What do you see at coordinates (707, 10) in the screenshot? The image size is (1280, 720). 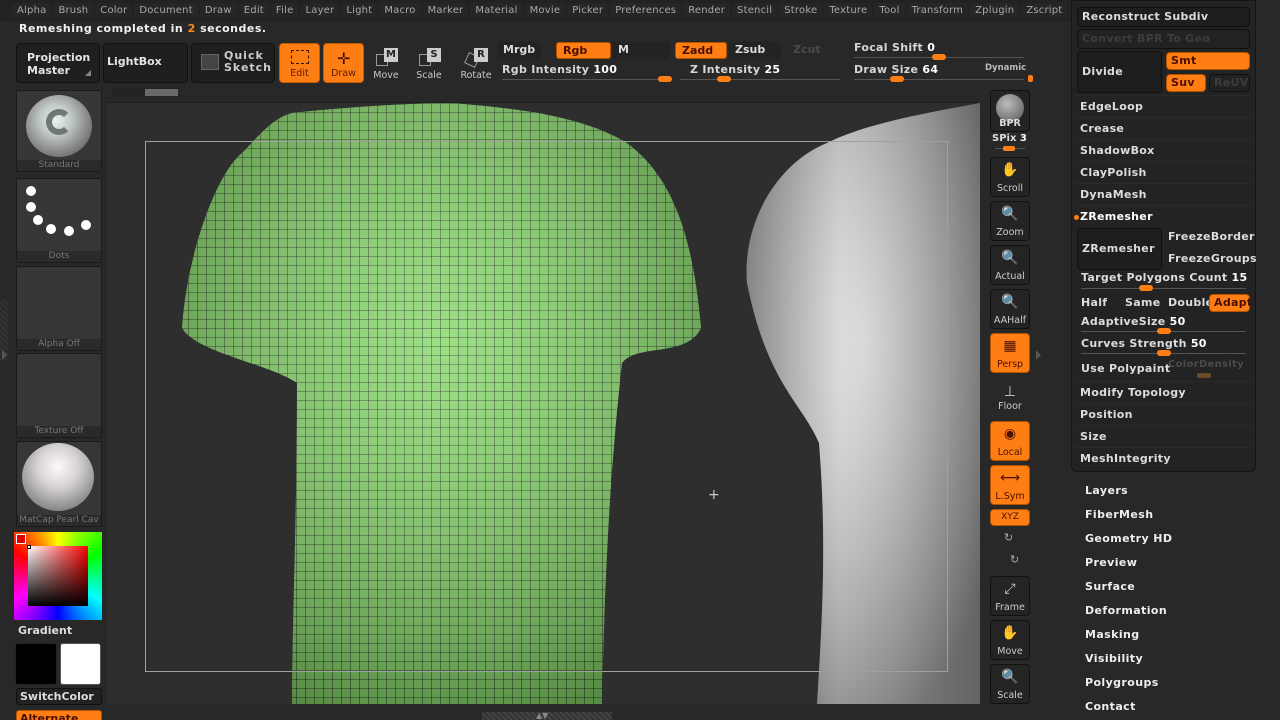 I see `menu-render: Render` at bounding box center [707, 10].